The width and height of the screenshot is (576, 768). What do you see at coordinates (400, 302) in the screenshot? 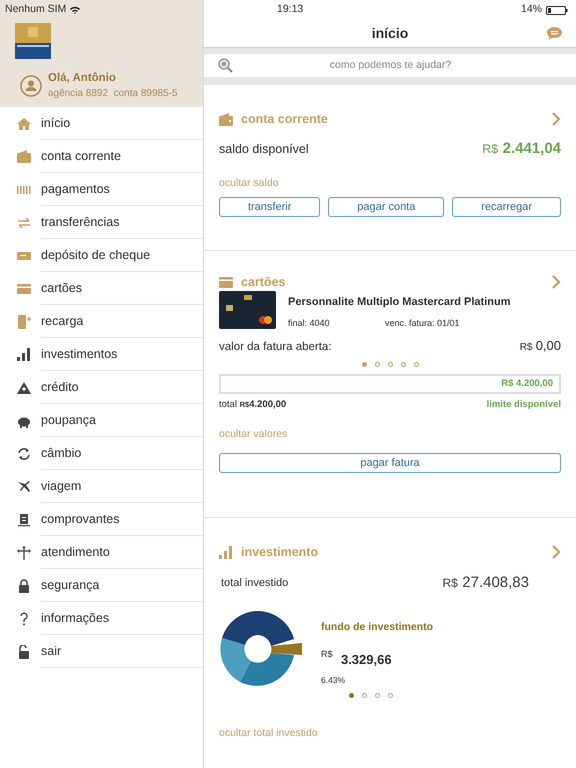
I see `card-name: Personnalite Multiplo Mastercard Platinum` at bounding box center [400, 302].